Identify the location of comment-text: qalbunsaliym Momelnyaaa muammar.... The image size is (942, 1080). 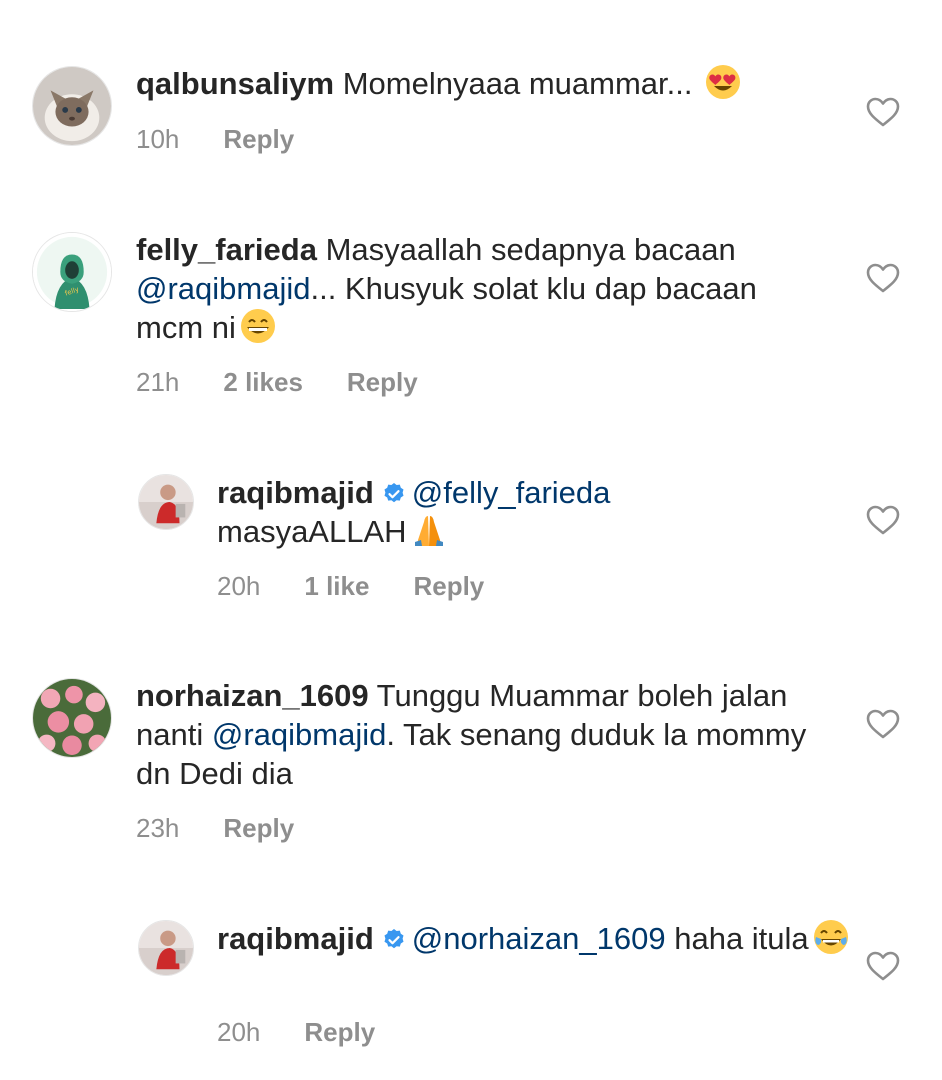
(476, 83).